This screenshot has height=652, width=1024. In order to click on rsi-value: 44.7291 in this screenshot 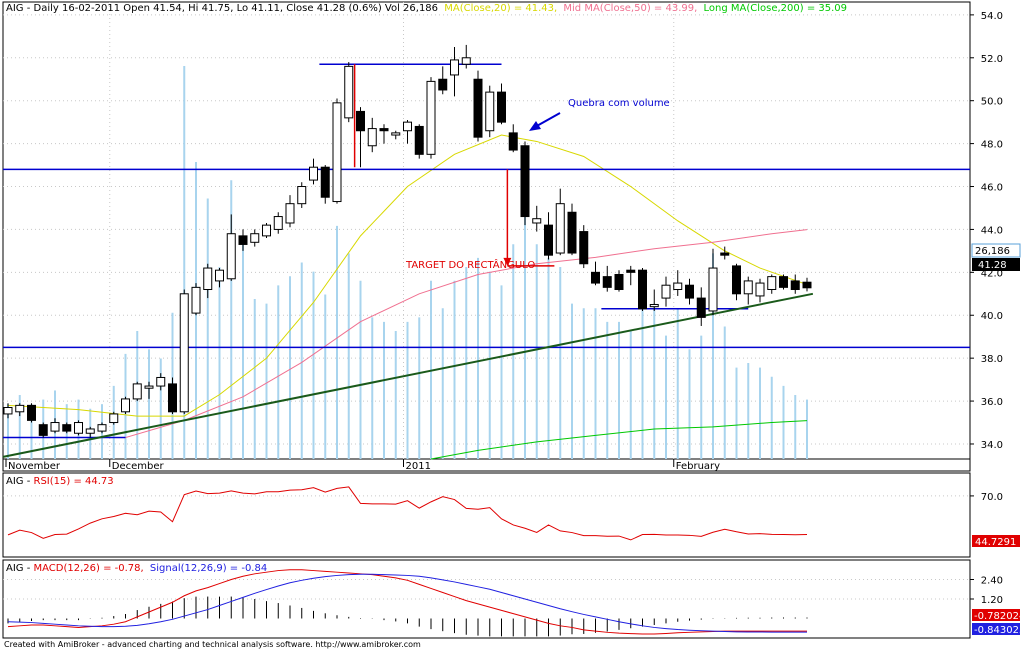, I will do `click(995, 542)`.